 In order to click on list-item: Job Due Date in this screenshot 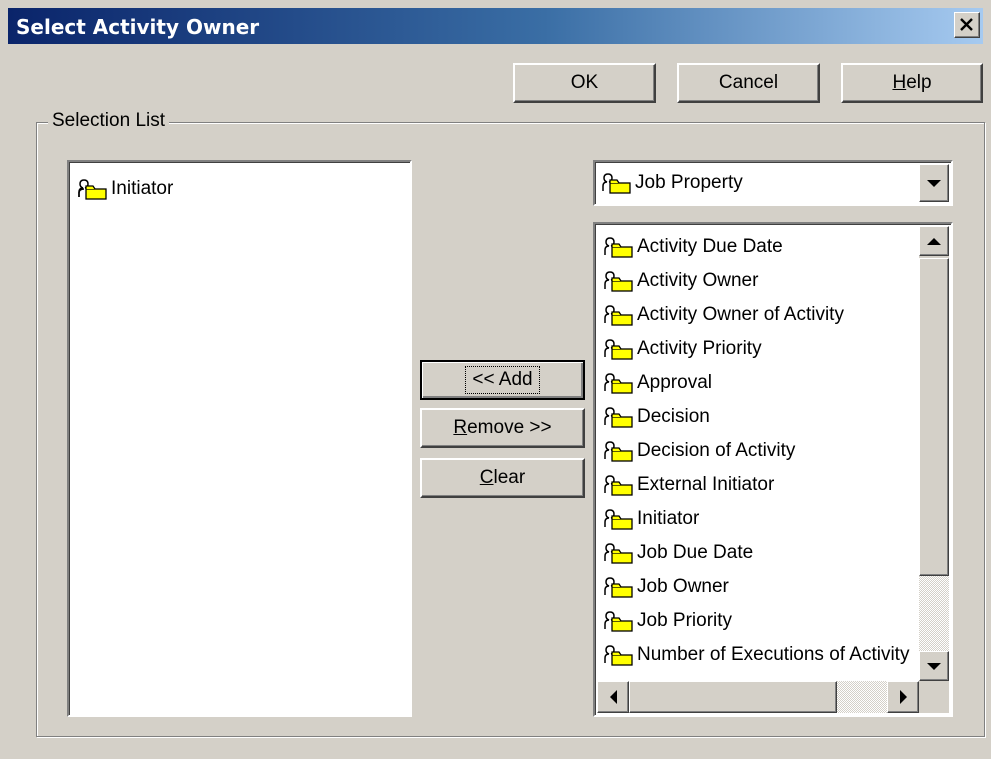, I will do `click(678, 553)`.